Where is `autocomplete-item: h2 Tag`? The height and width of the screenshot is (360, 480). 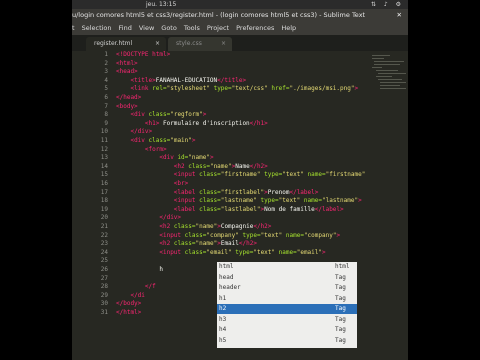 autocomplete-item: h2 Tag is located at coordinates (287, 309).